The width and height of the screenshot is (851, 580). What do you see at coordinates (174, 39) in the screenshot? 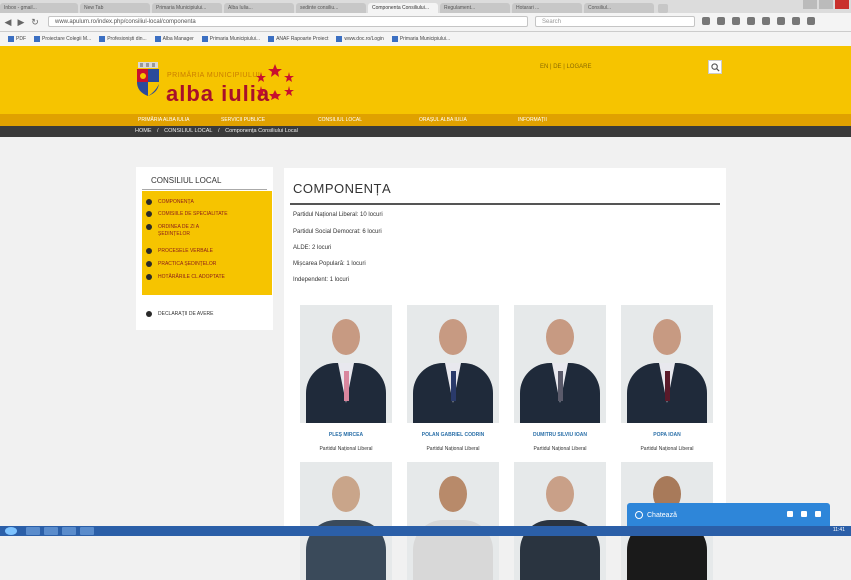
I see `bookmark-item: Alba Manager` at bounding box center [174, 39].